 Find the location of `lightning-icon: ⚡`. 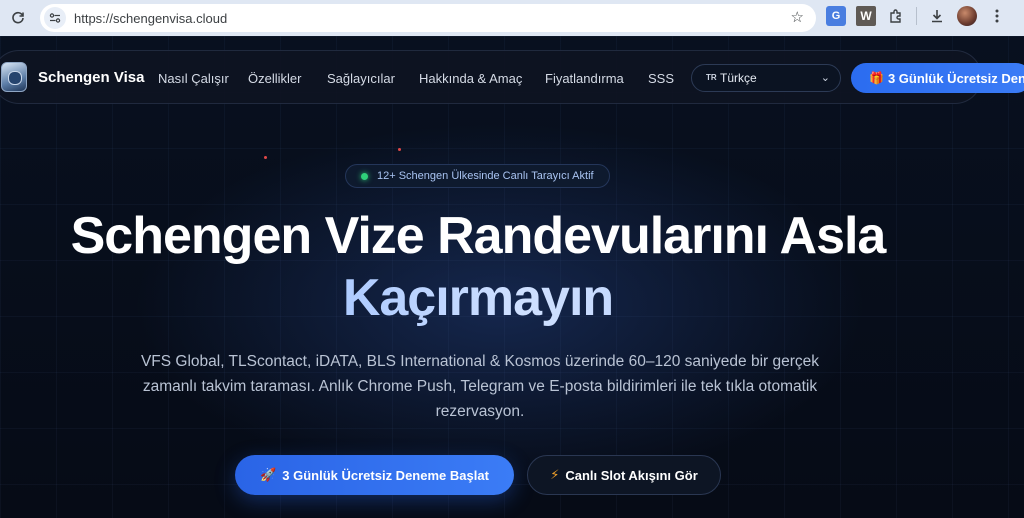

lightning-icon: ⚡ is located at coordinates (555, 474).